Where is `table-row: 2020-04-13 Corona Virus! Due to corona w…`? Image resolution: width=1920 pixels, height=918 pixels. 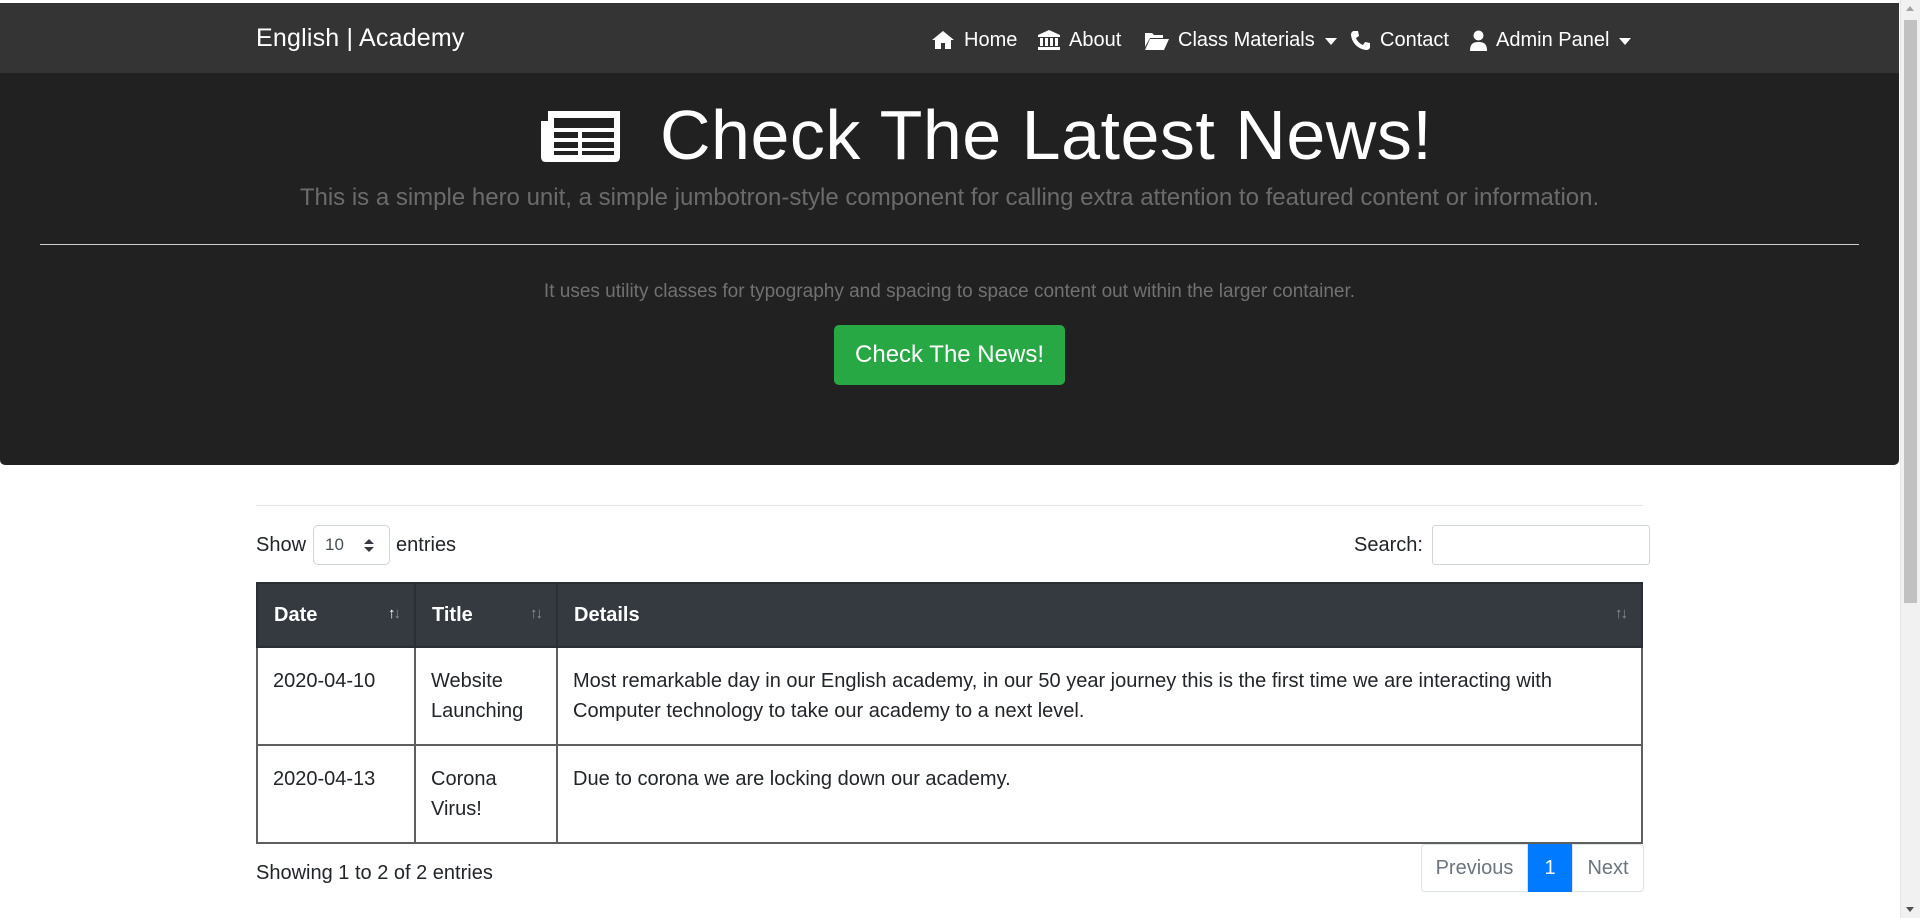
table-row: 2020-04-13 Corona Virus! Due to corona w… is located at coordinates (949, 794).